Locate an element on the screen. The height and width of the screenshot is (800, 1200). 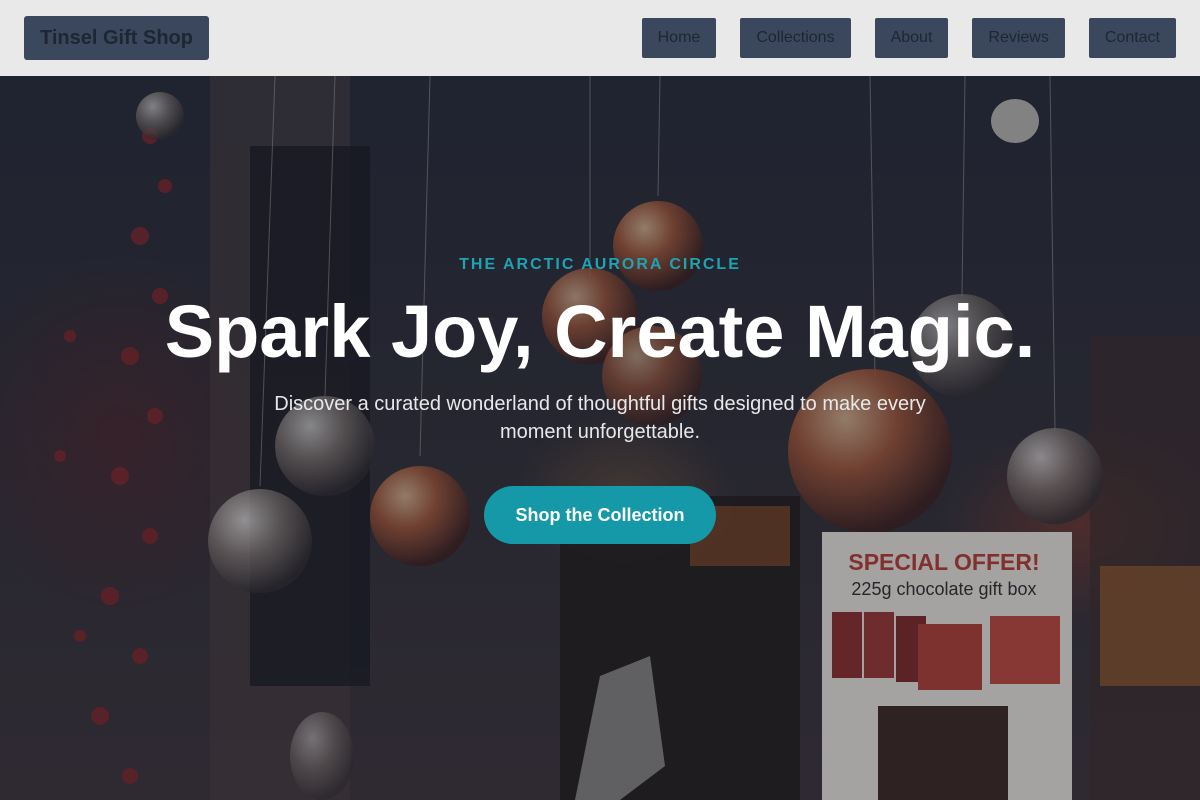
nav-collections-link: Collections is located at coordinates (795, 38).